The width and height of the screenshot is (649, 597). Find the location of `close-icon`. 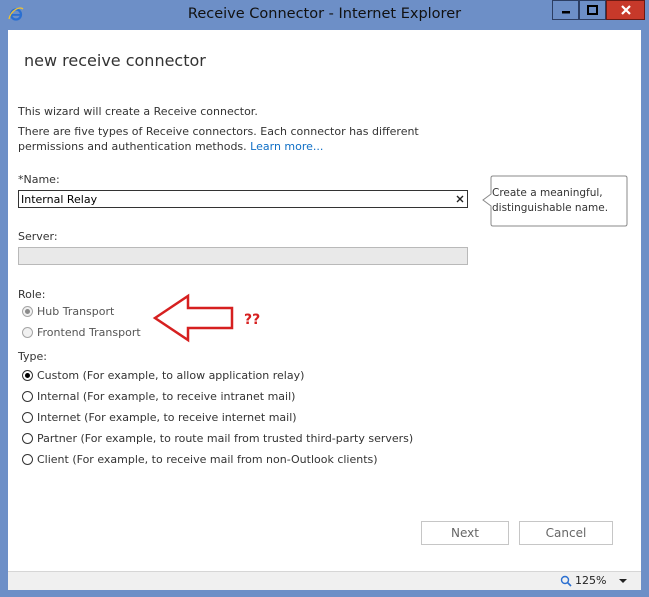

close-icon is located at coordinates (625, 10).